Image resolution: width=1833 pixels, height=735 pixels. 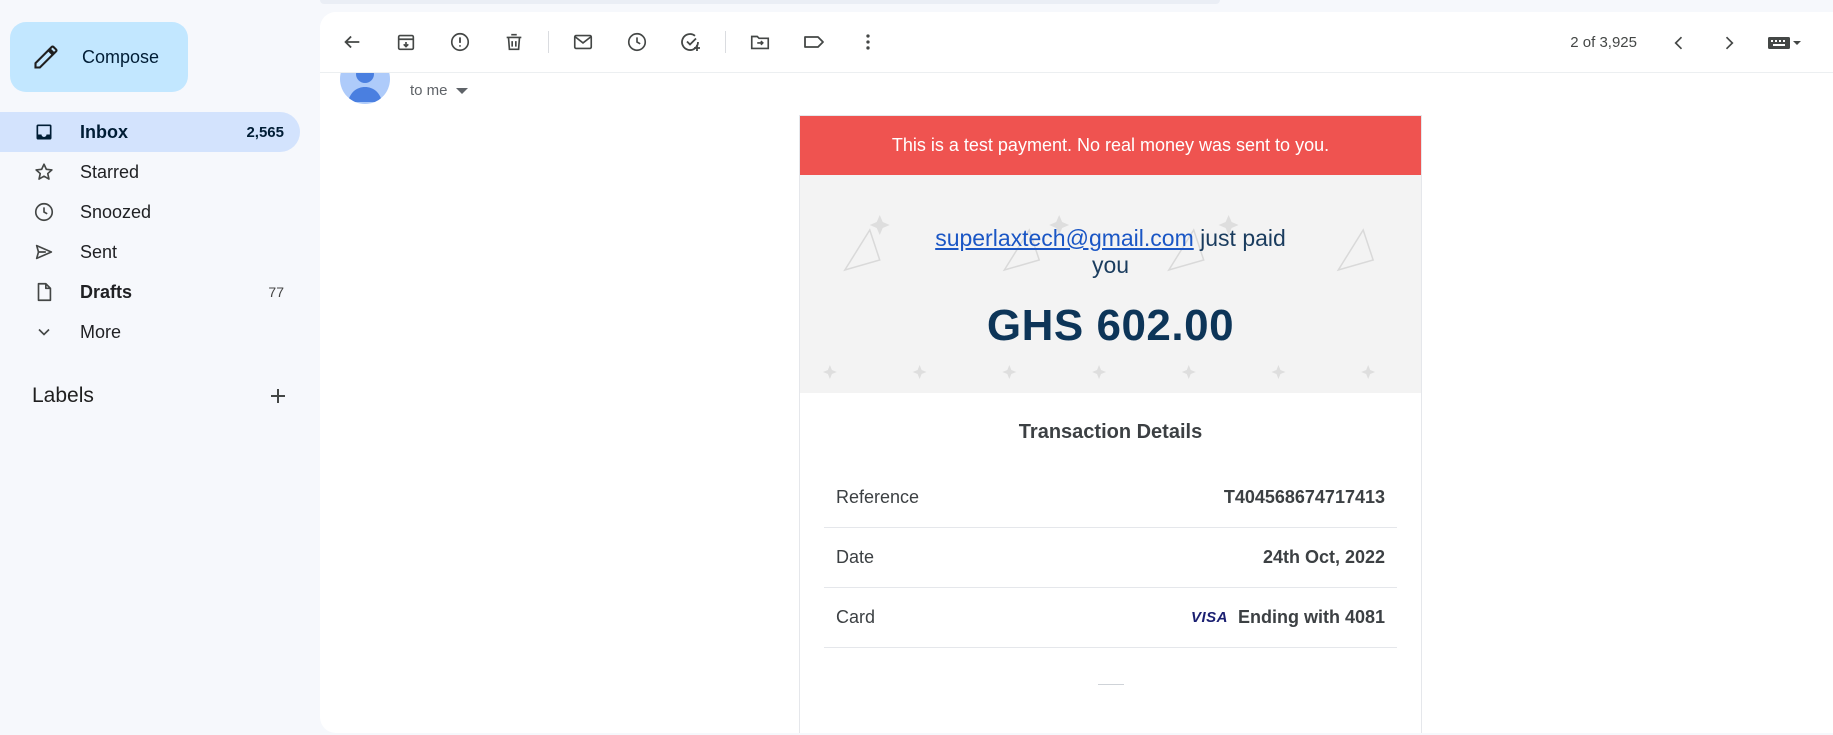 I want to click on label-icon, so click(x=814, y=42).